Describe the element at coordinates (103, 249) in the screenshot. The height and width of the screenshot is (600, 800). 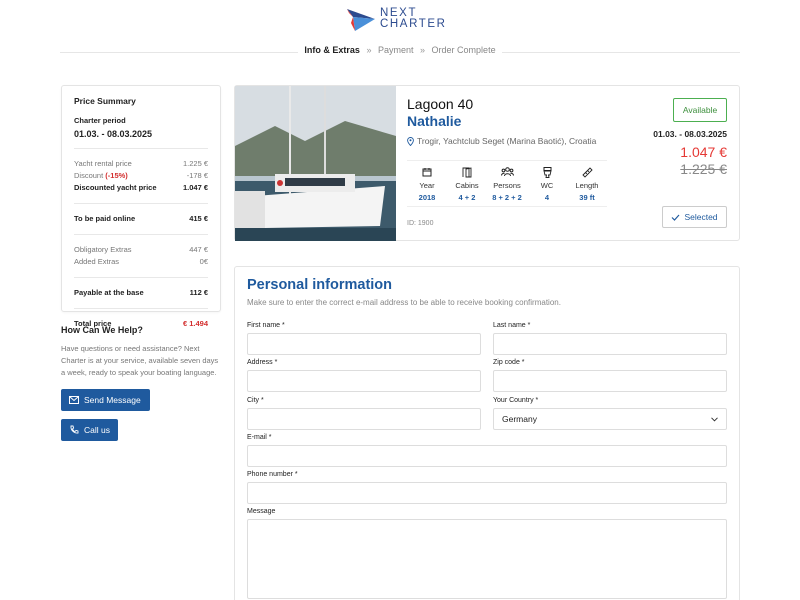
I see `obligatory-label: Obligatory Extras` at that location.